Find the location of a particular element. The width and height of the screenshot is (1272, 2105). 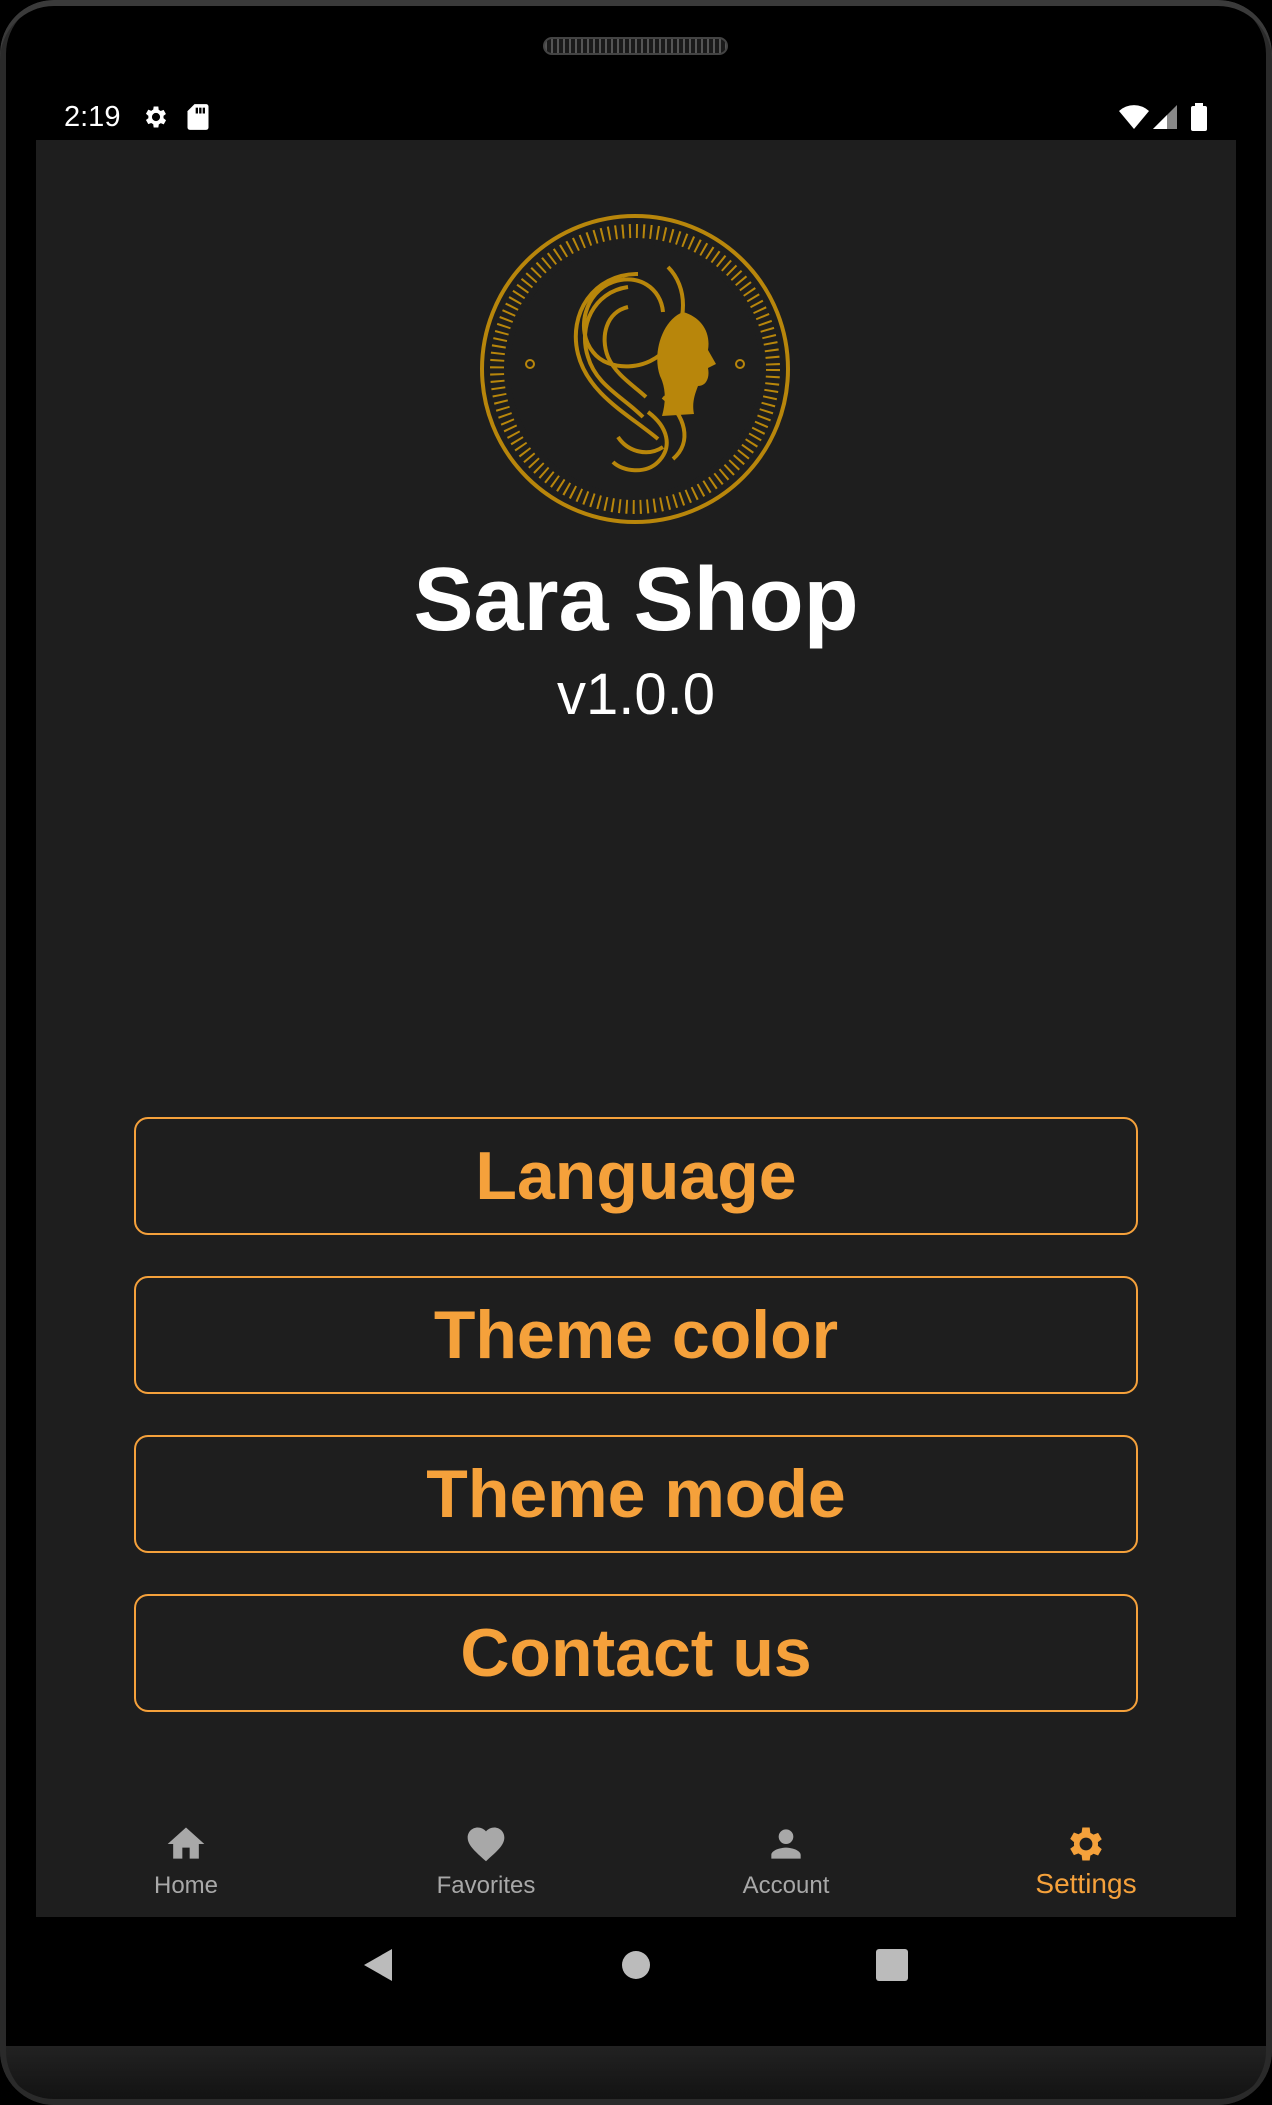

status-time: 2:19 is located at coordinates (92, 117).